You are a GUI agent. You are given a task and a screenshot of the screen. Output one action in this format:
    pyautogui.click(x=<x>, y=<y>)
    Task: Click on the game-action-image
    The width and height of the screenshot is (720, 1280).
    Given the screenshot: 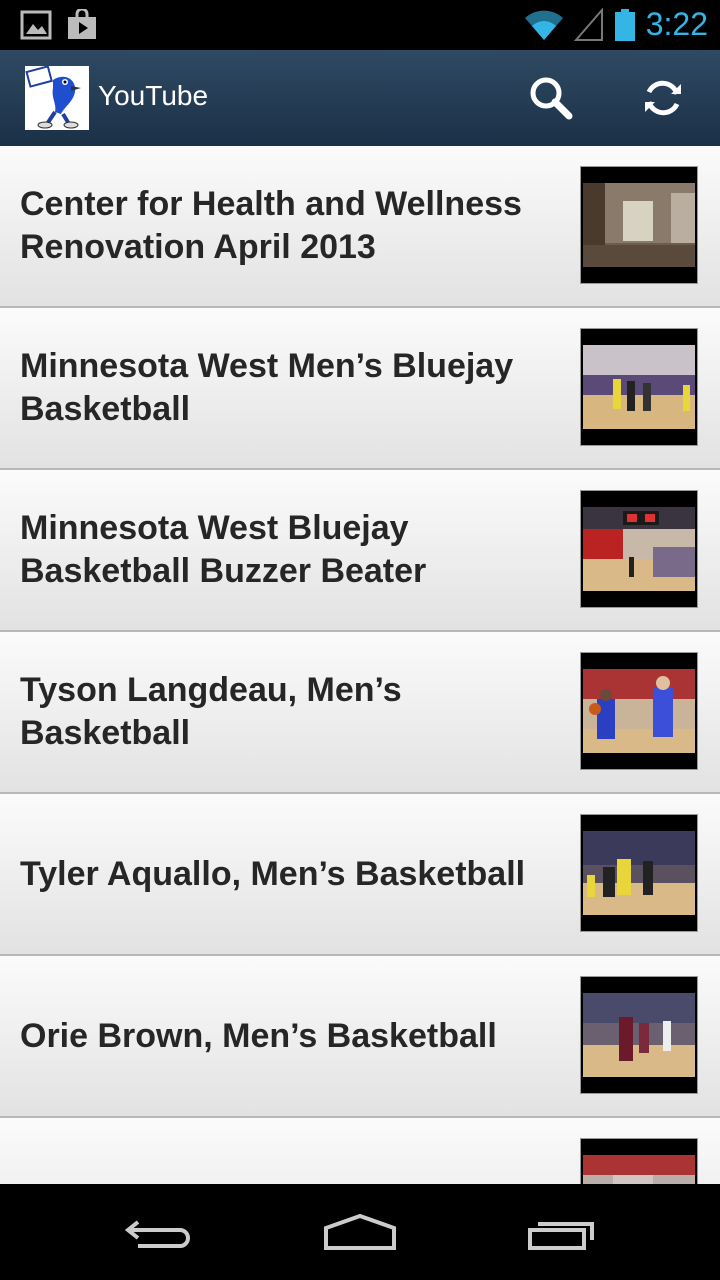 What is the action you would take?
    pyautogui.click(x=639, y=873)
    